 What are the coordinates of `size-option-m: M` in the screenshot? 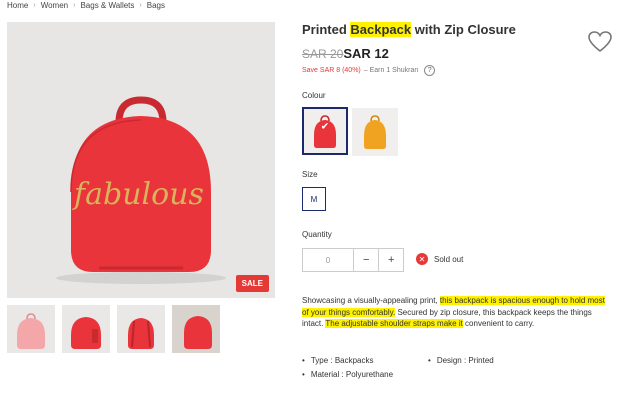 It's located at (314, 199).